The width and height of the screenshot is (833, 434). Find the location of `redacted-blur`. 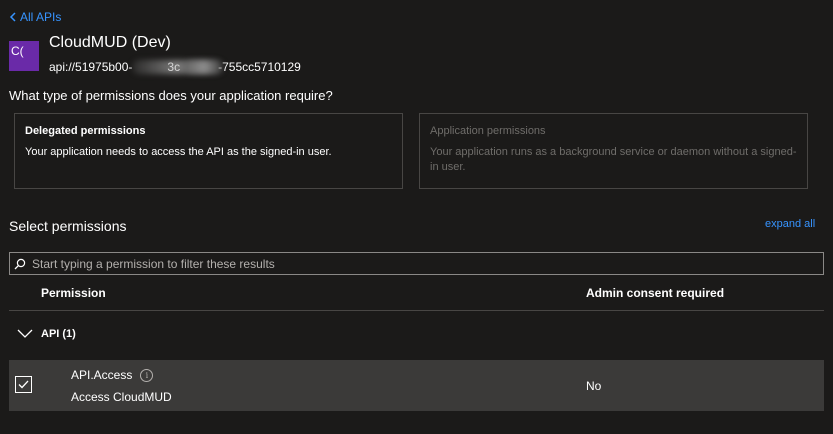

redacted-blur is located at coordinates (204, 67).